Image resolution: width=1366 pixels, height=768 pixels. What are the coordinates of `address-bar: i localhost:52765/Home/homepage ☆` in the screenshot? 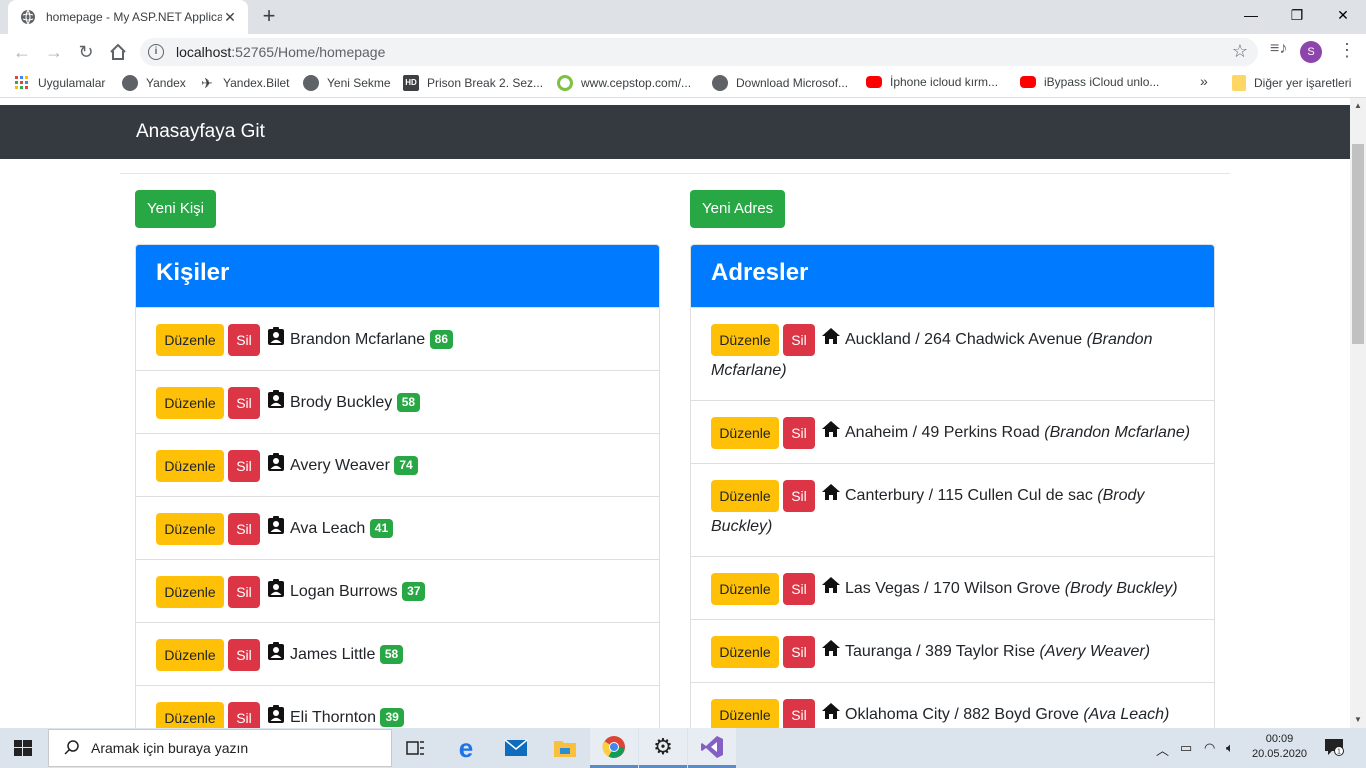 It's located at (699, 52).